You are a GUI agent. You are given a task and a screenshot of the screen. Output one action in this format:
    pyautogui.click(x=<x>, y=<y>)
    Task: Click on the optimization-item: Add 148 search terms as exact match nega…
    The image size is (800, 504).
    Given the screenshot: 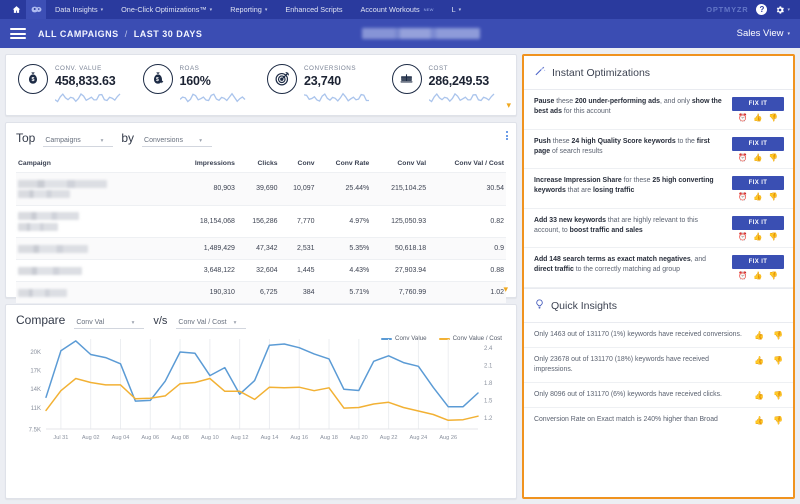 What is the action you would take?
    pyautogui.click(x=658, y=268)
    